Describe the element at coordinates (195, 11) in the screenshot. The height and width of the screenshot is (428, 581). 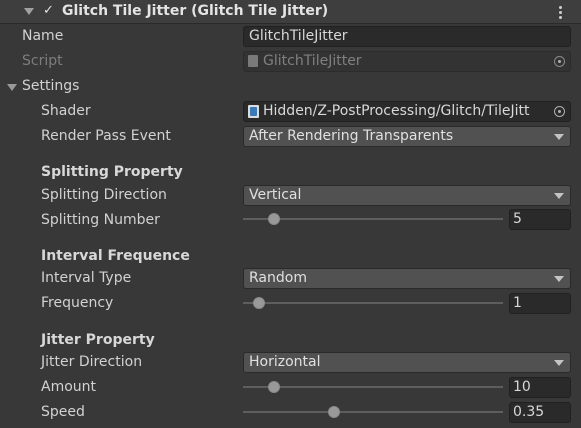
I see `component-title: Glitch Tile Jitter (Glitch Tile Jitter)` at that location.